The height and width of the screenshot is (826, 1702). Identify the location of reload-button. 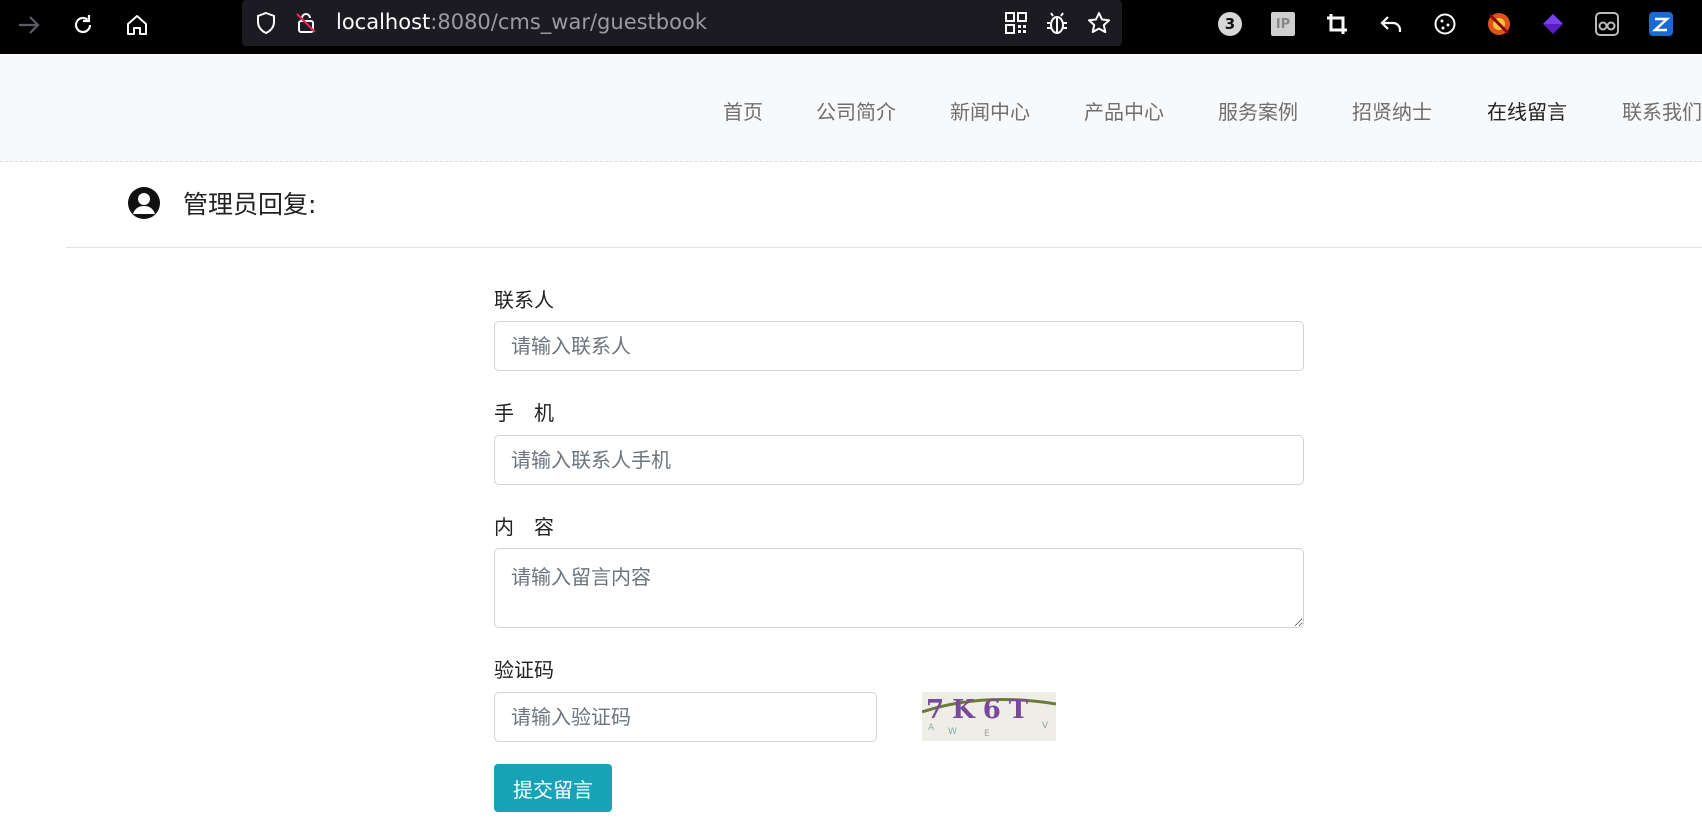
(83, 25).